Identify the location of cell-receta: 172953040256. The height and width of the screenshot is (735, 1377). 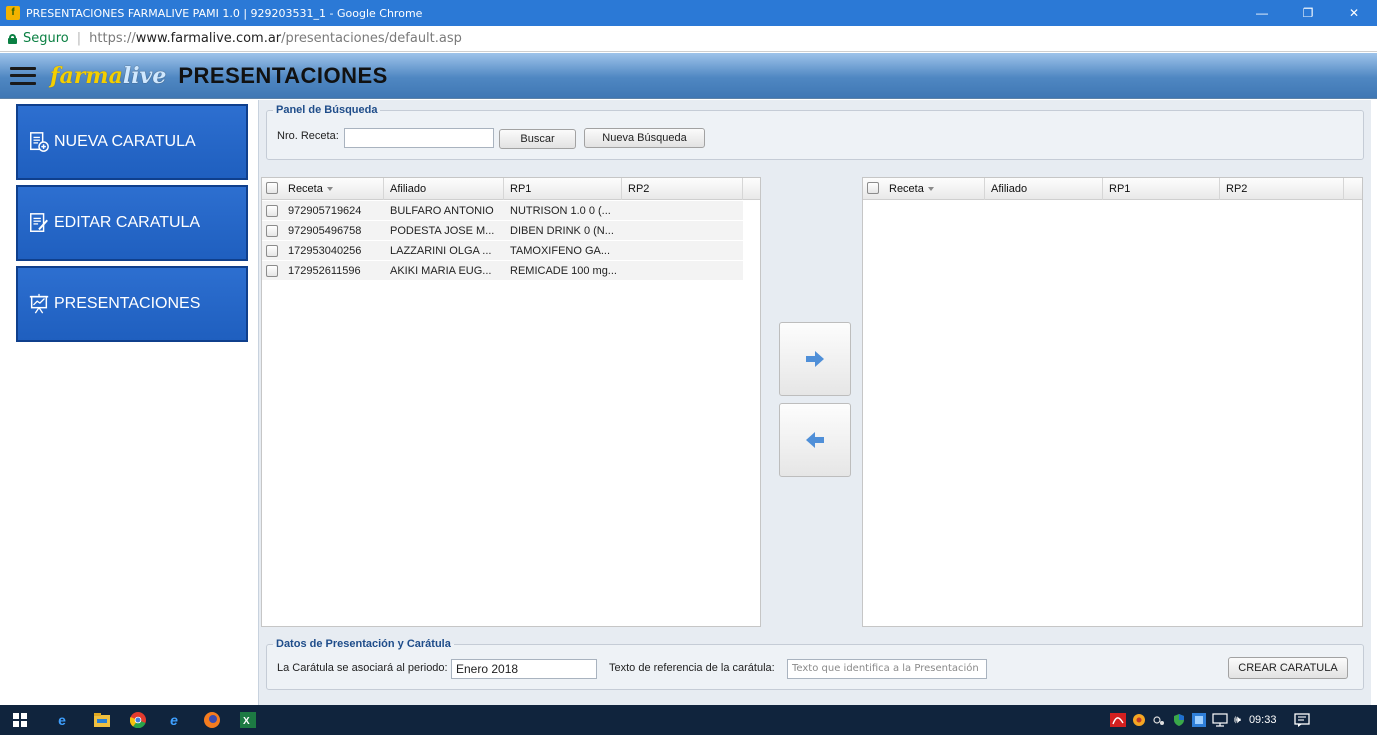
(325, 251).